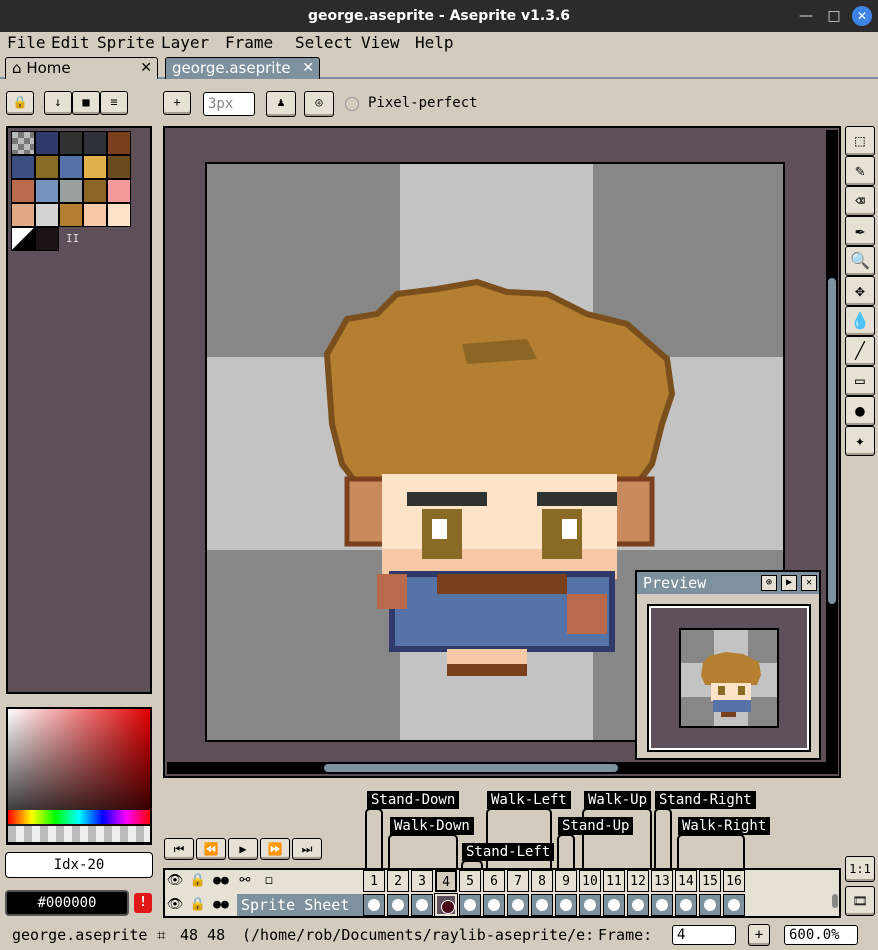  I want to click on brush-size-input: 3px, so click(229, 104).